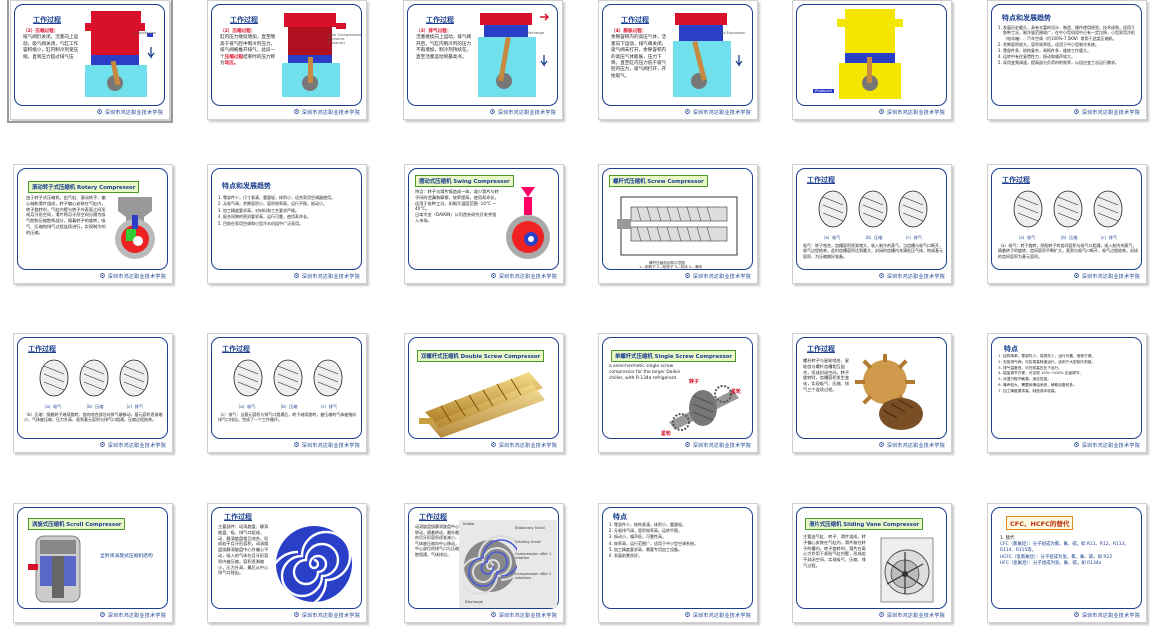 This screenshot has height=627, width=1156. Describe the element at coordinates (1070, 56) in the screenshot. I see `list-item: 运转中有往复惯性力，振动和噪声较大。` at that location.